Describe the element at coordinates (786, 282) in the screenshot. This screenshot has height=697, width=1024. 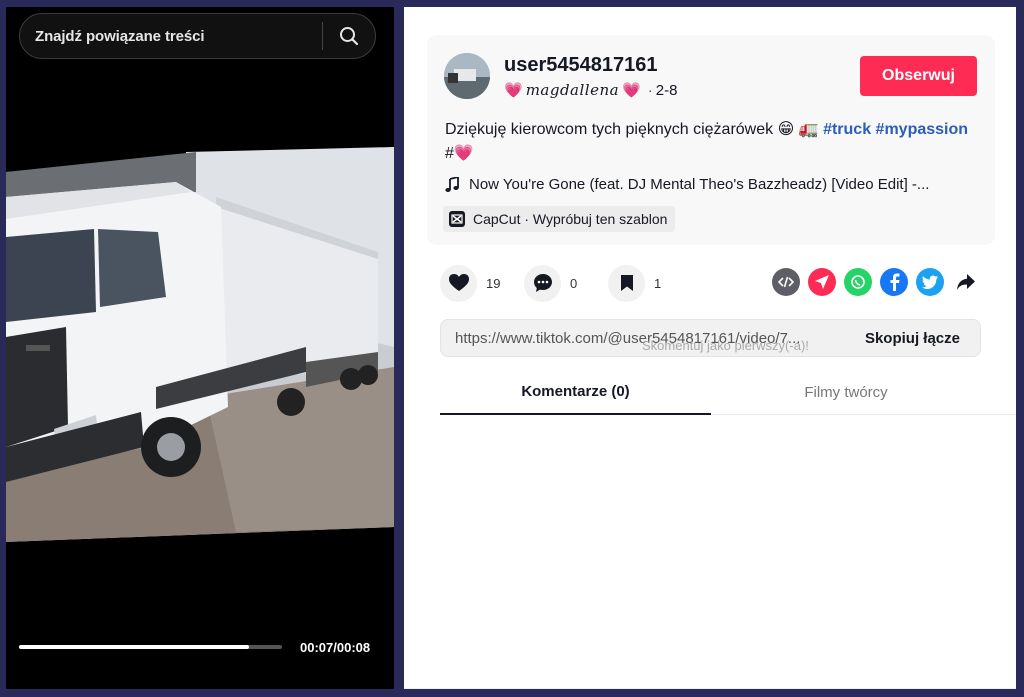
I see `embed-icon` at that location.